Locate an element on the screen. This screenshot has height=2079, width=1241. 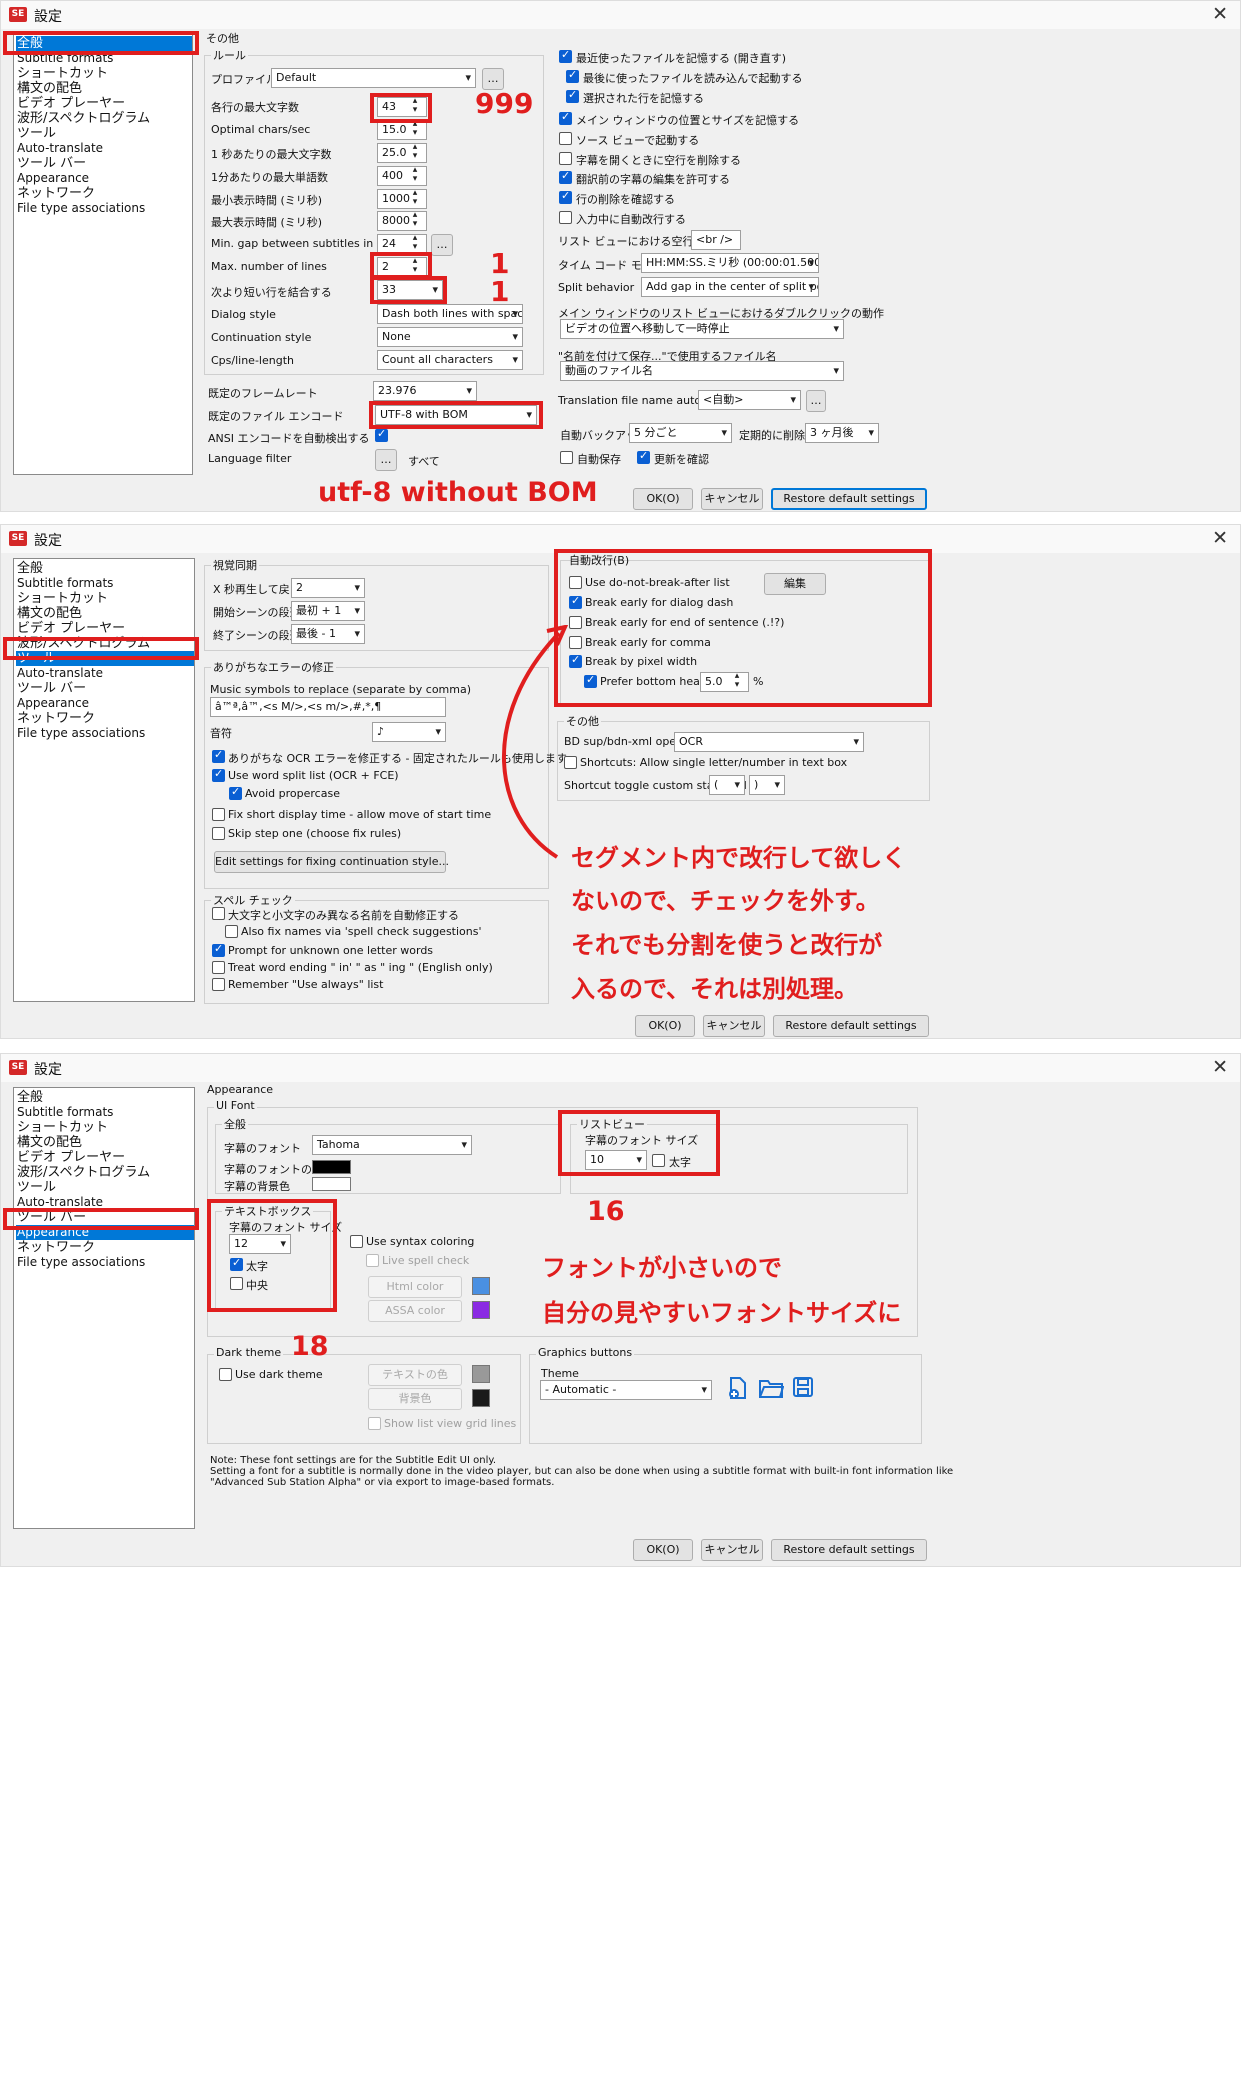
grid-lines-checkbox is located at coordinates (374, 1423).